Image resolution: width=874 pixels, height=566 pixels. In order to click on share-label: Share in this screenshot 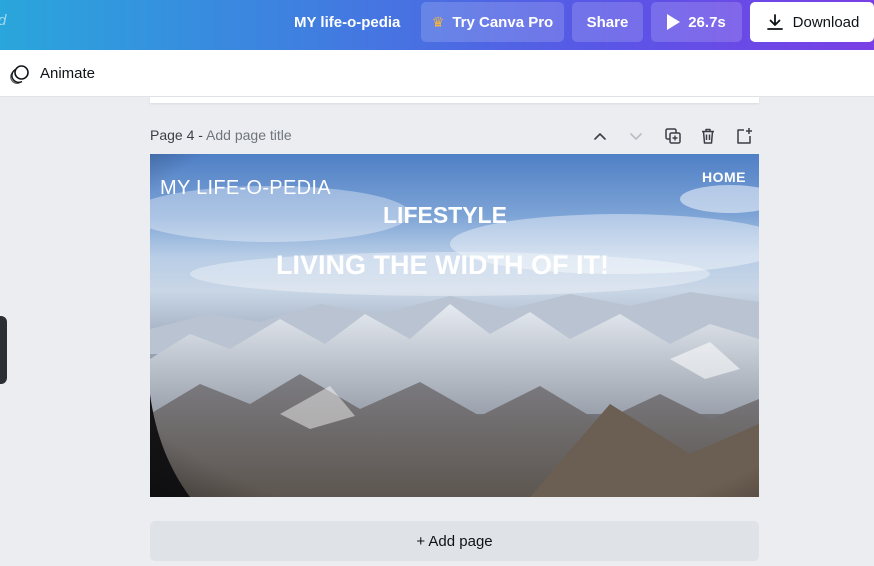, I will do `click(607, 22)`.